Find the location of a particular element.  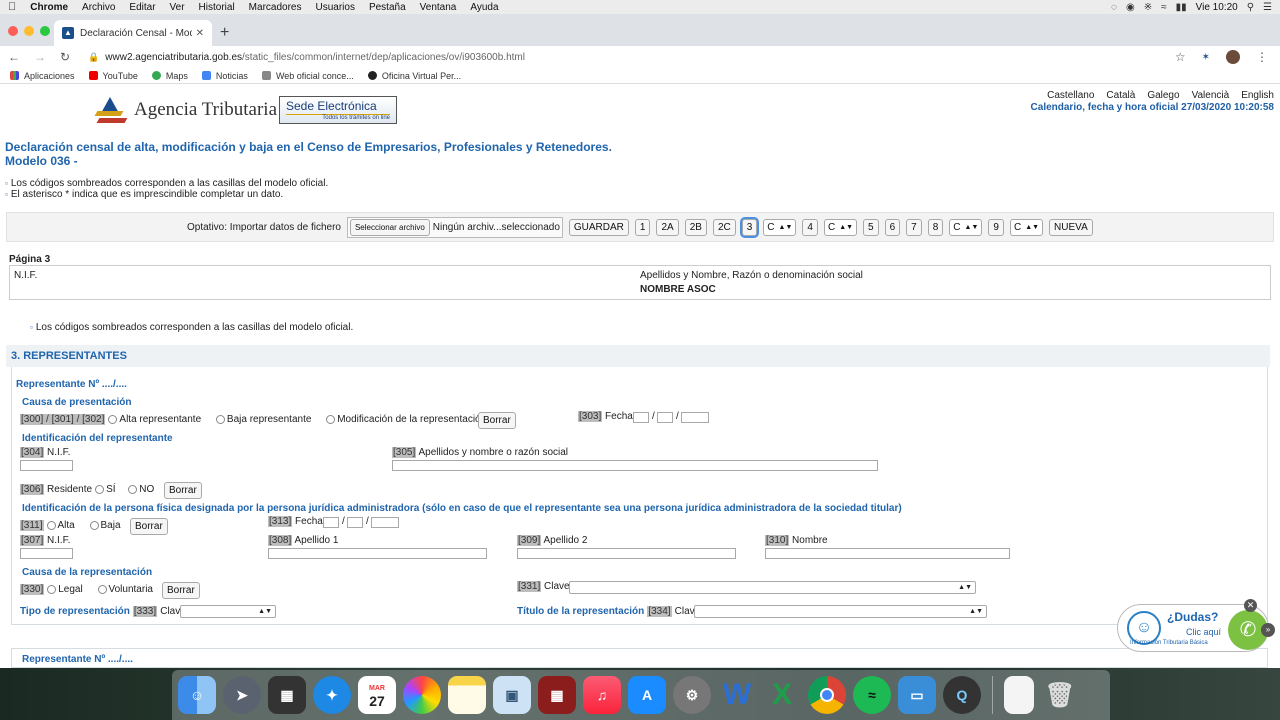

trash-icon: 🗑 is located at coordinates (1060, 695).